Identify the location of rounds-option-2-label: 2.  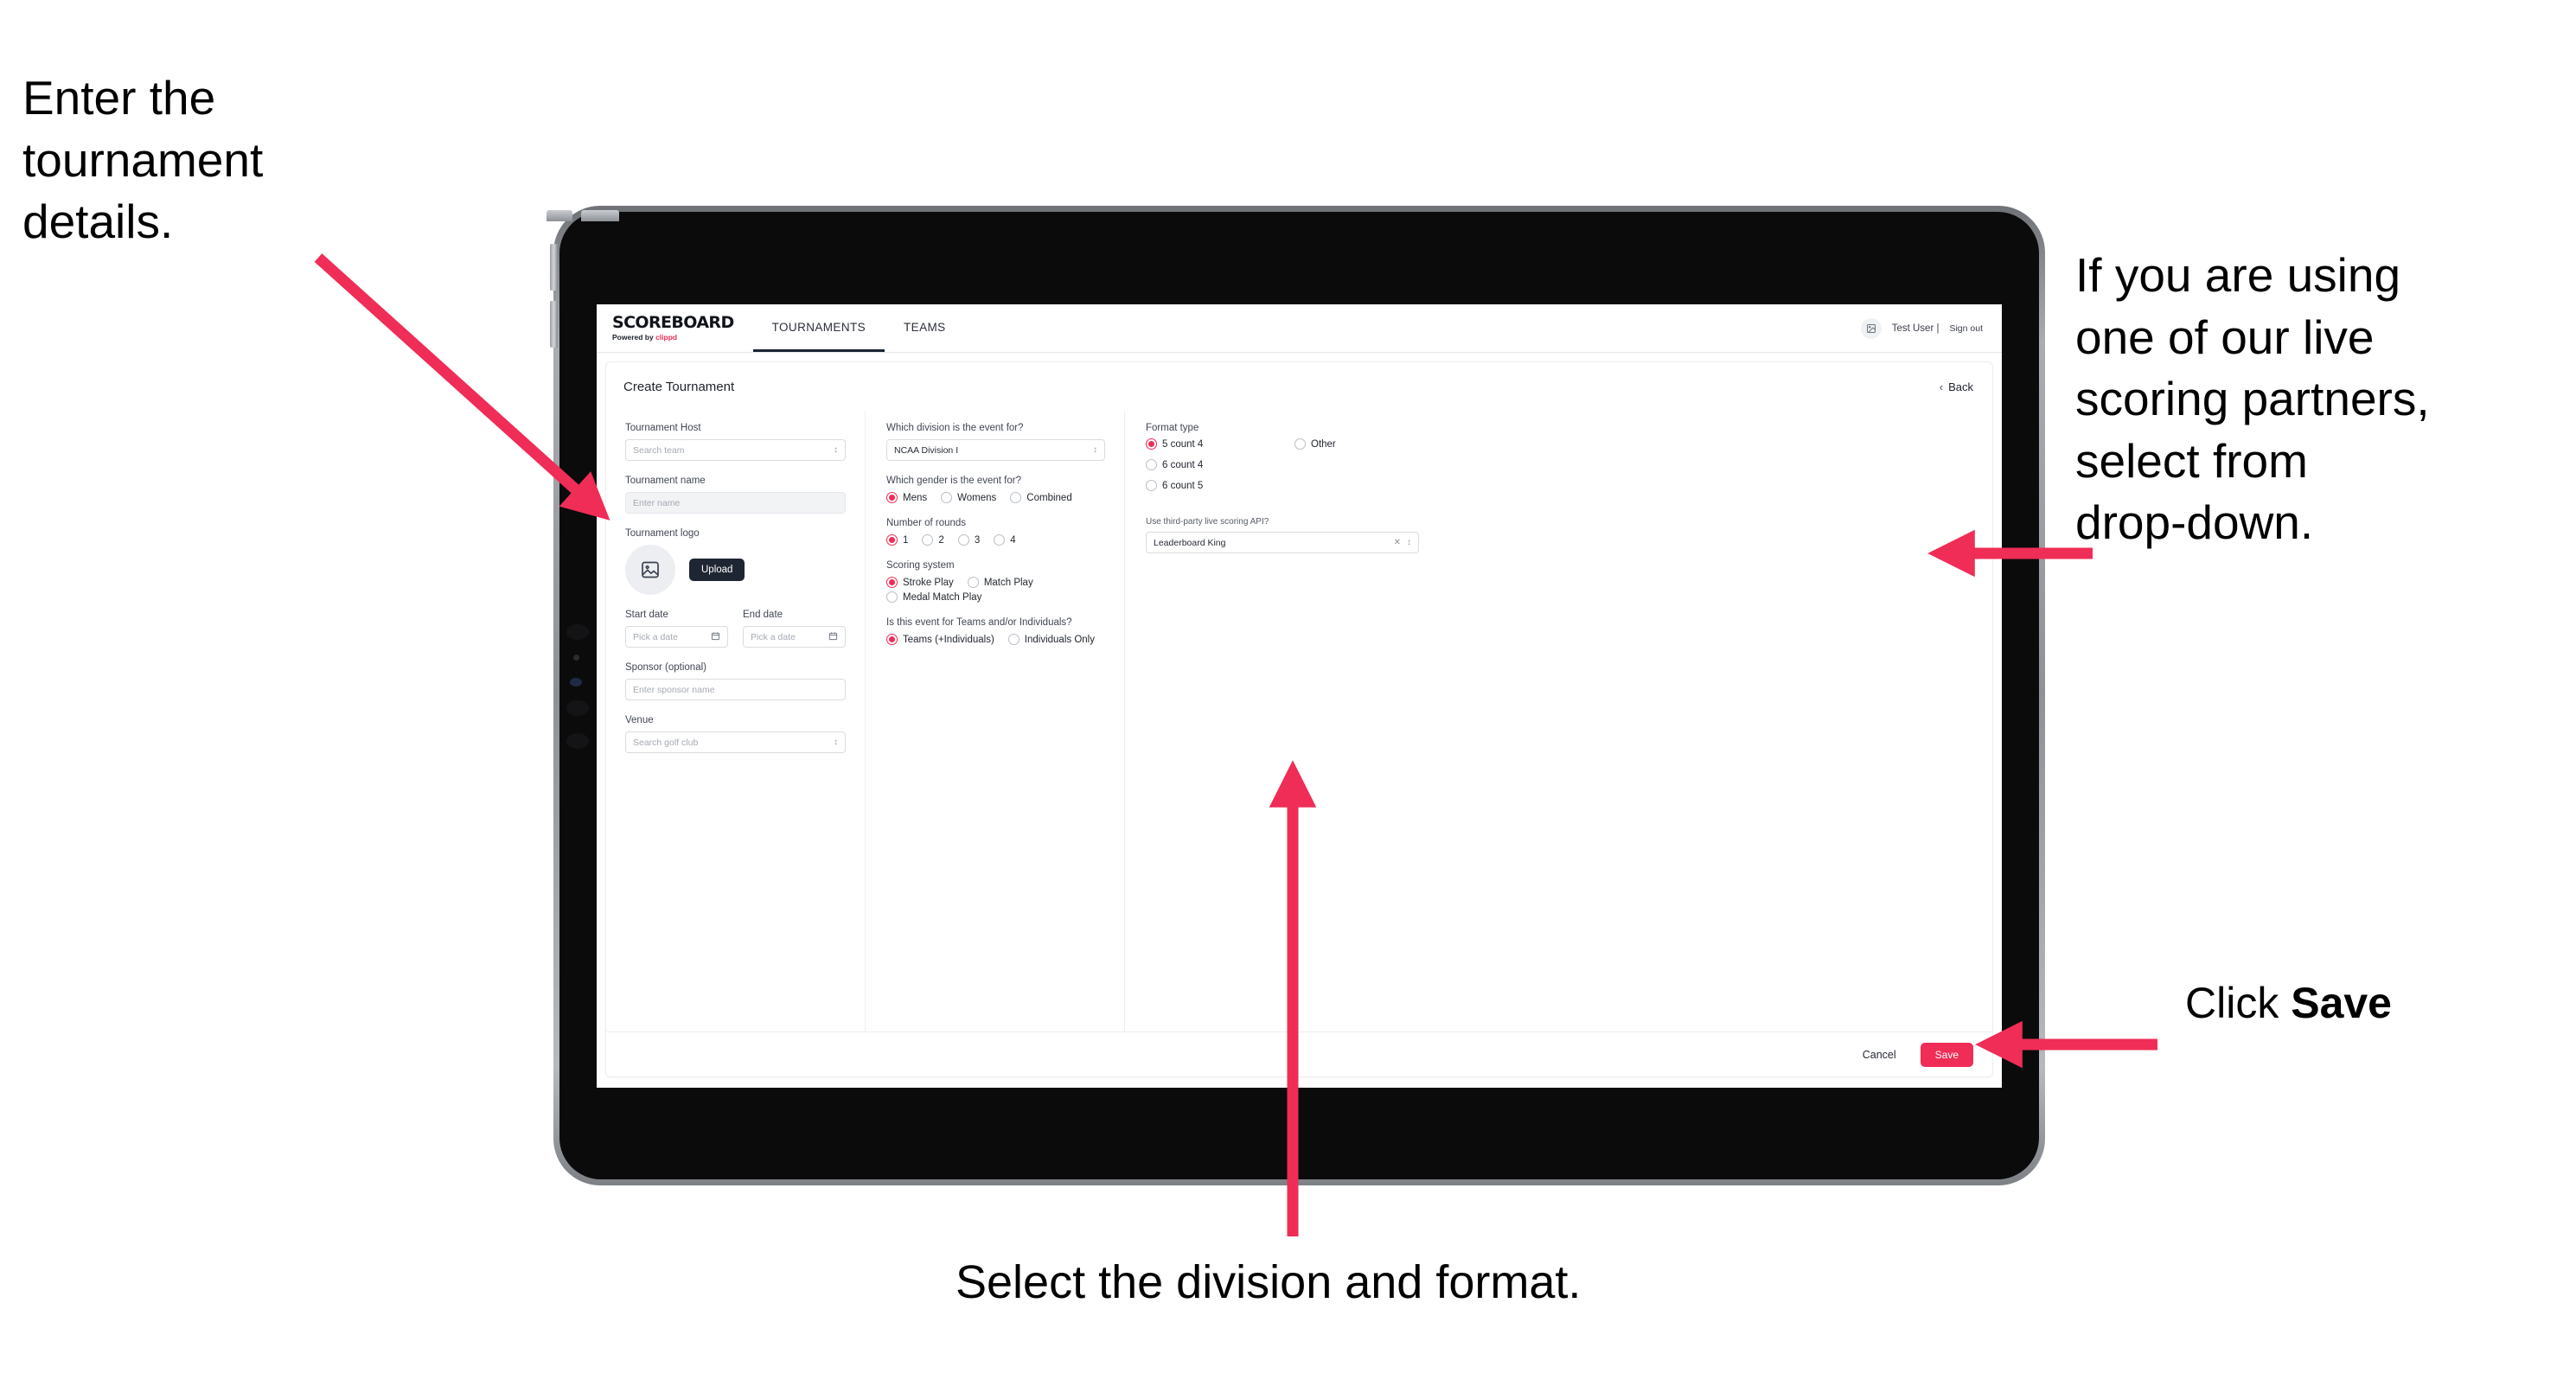
(941, 540).